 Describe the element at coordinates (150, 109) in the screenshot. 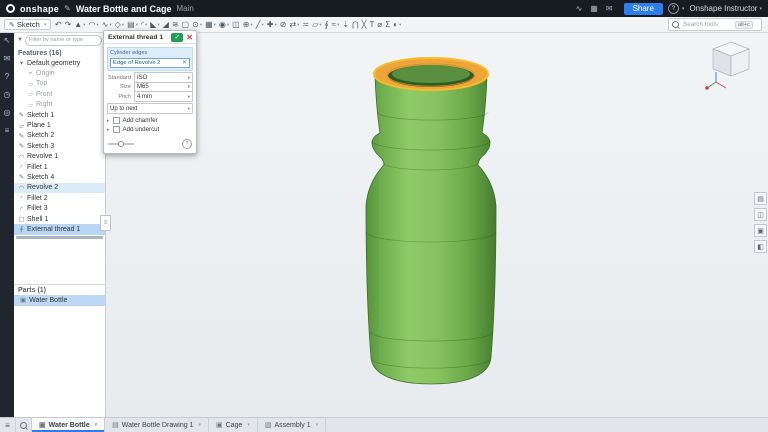

I see `end-condition-dropdown: Up to next ▾` at that location.